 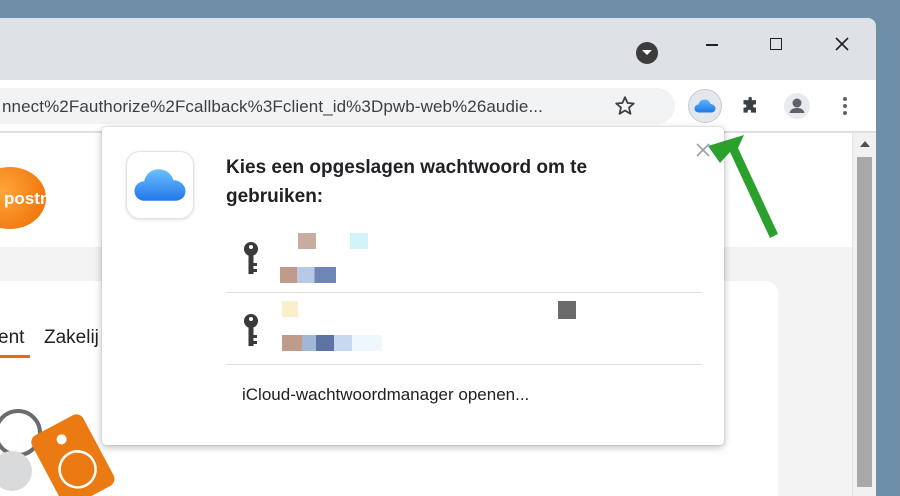 I want to click on postnl-logo: postnl, so click(x=27, y=198).